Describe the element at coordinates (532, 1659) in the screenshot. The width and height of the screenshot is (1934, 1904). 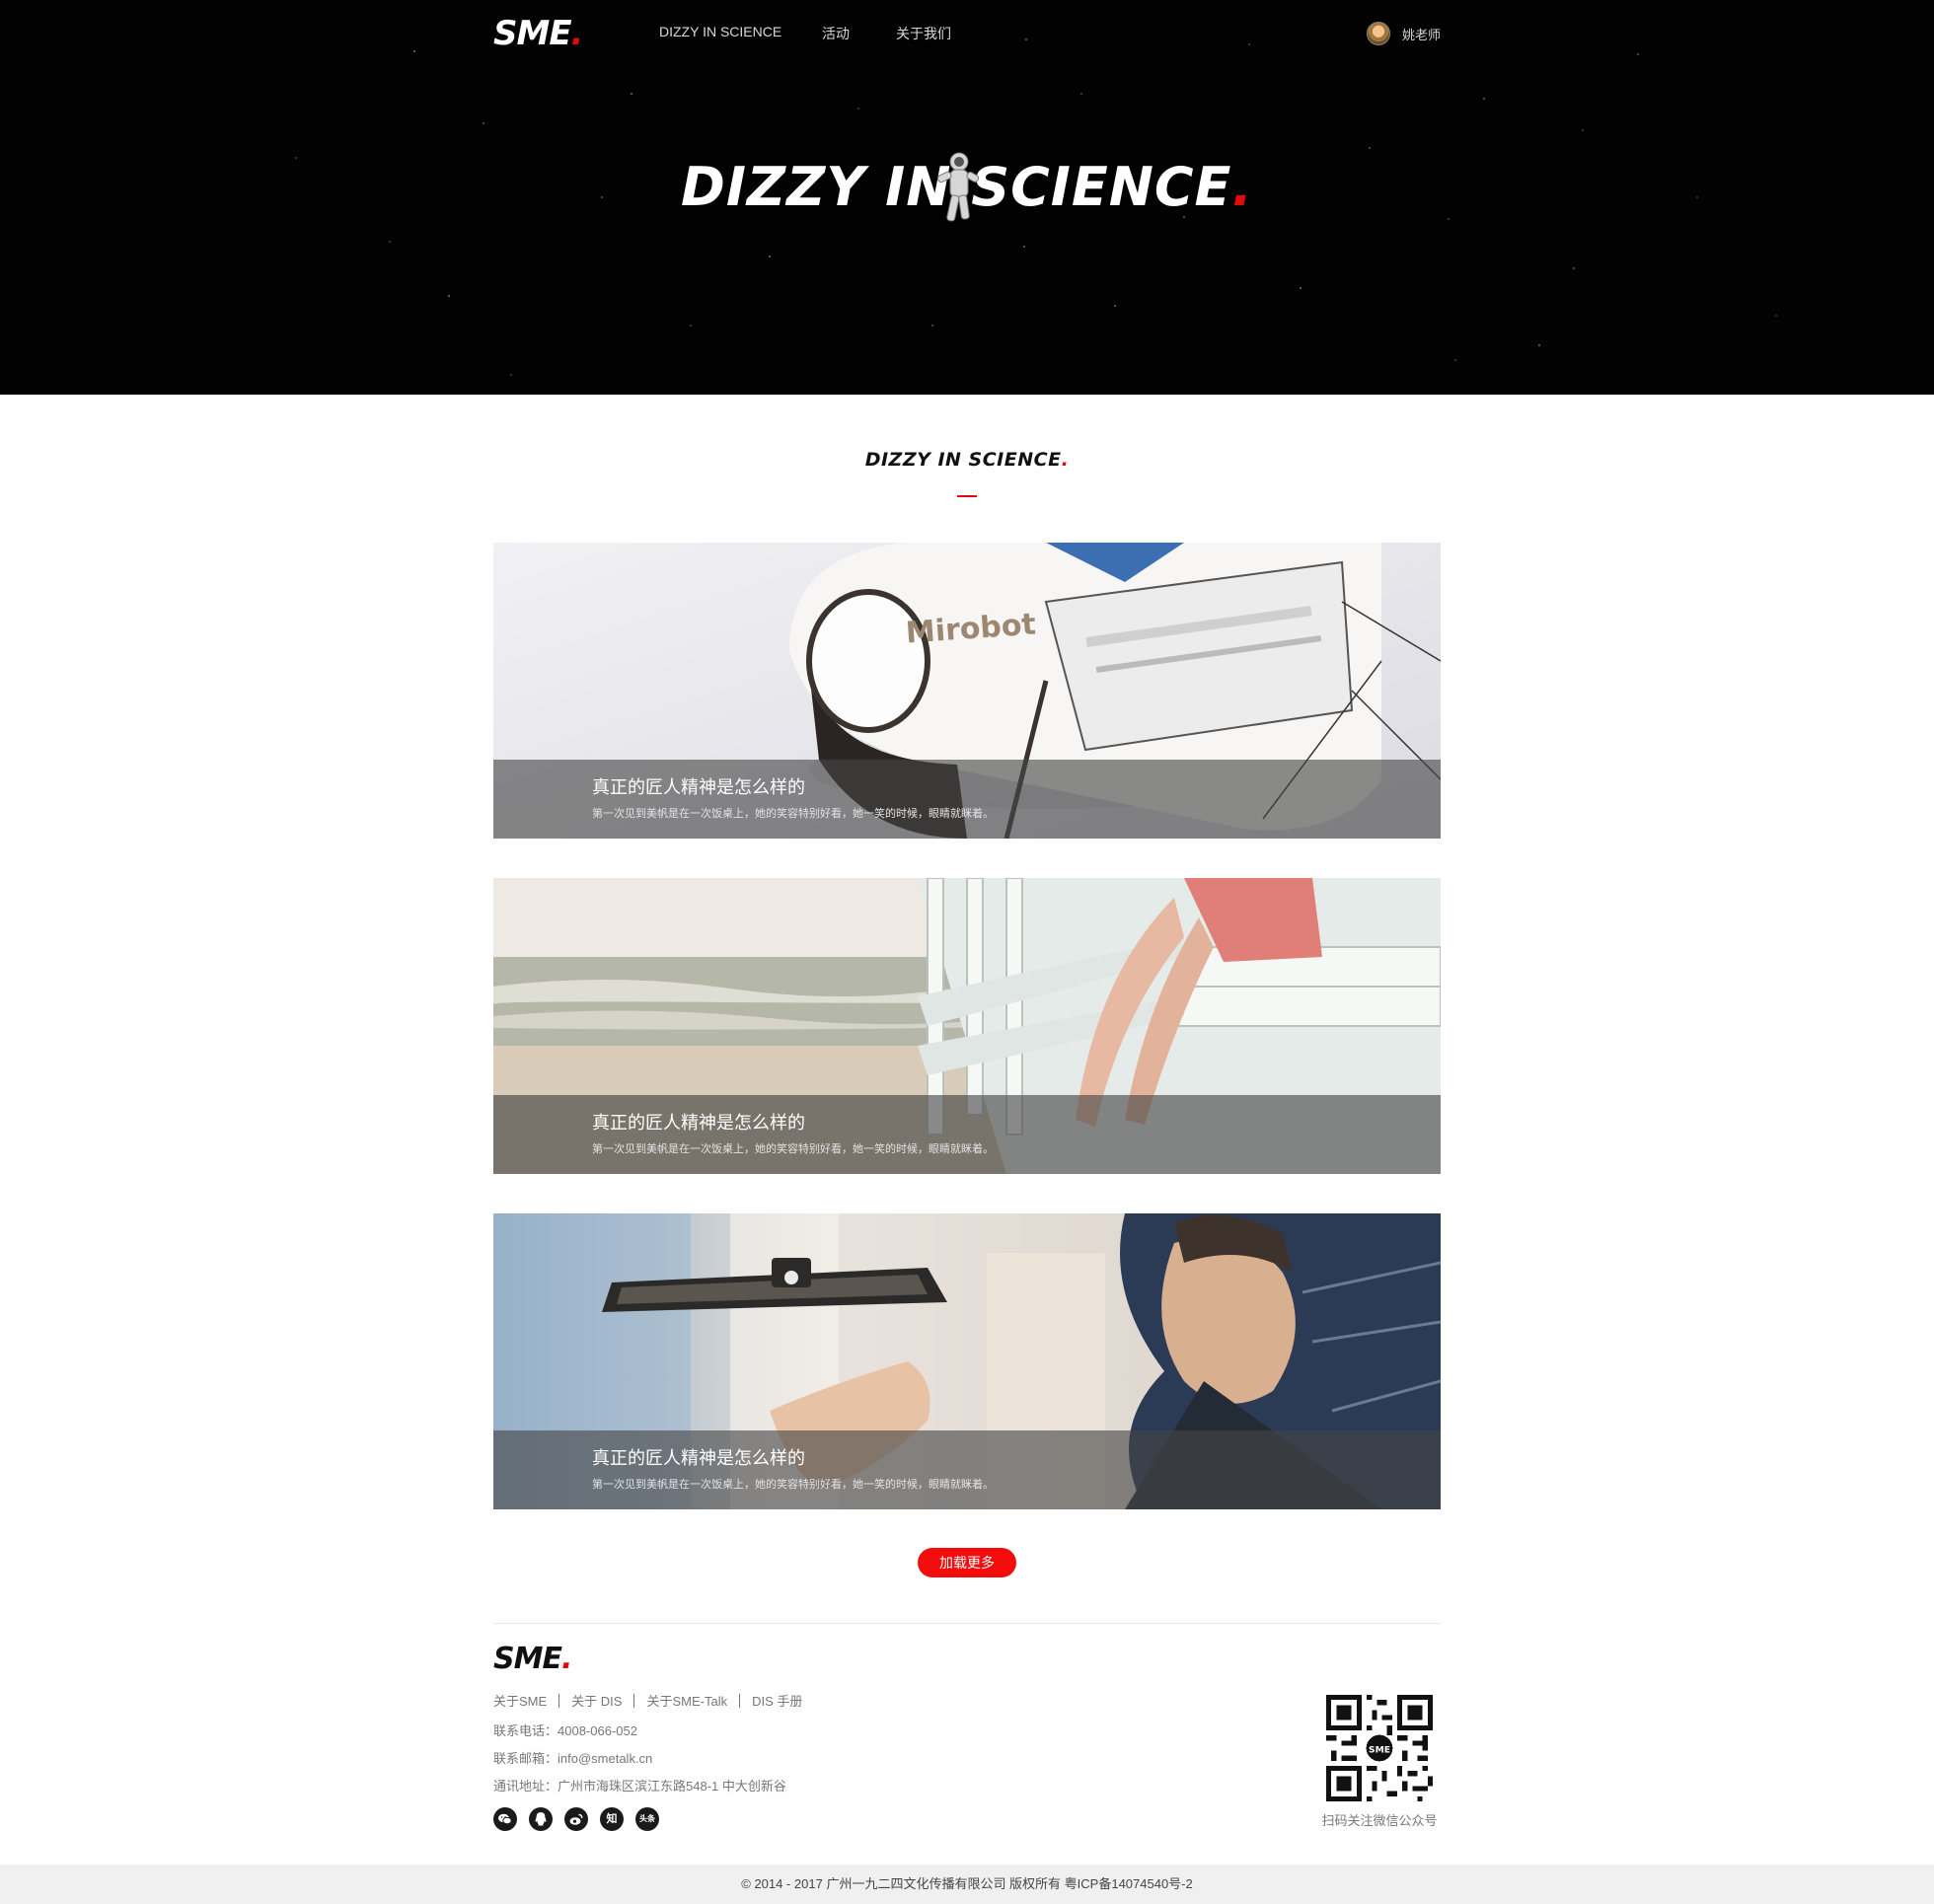
I see `footer-logo: SME.` at that location.